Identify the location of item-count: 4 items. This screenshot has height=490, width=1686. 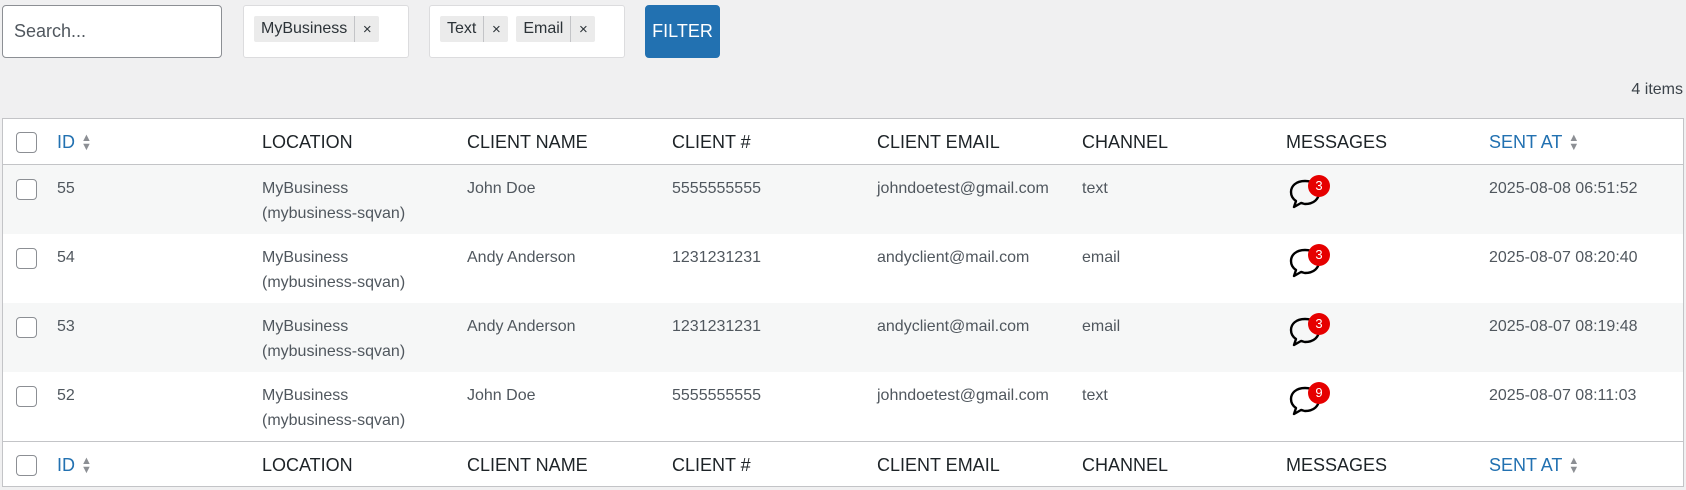
(1657, 89).